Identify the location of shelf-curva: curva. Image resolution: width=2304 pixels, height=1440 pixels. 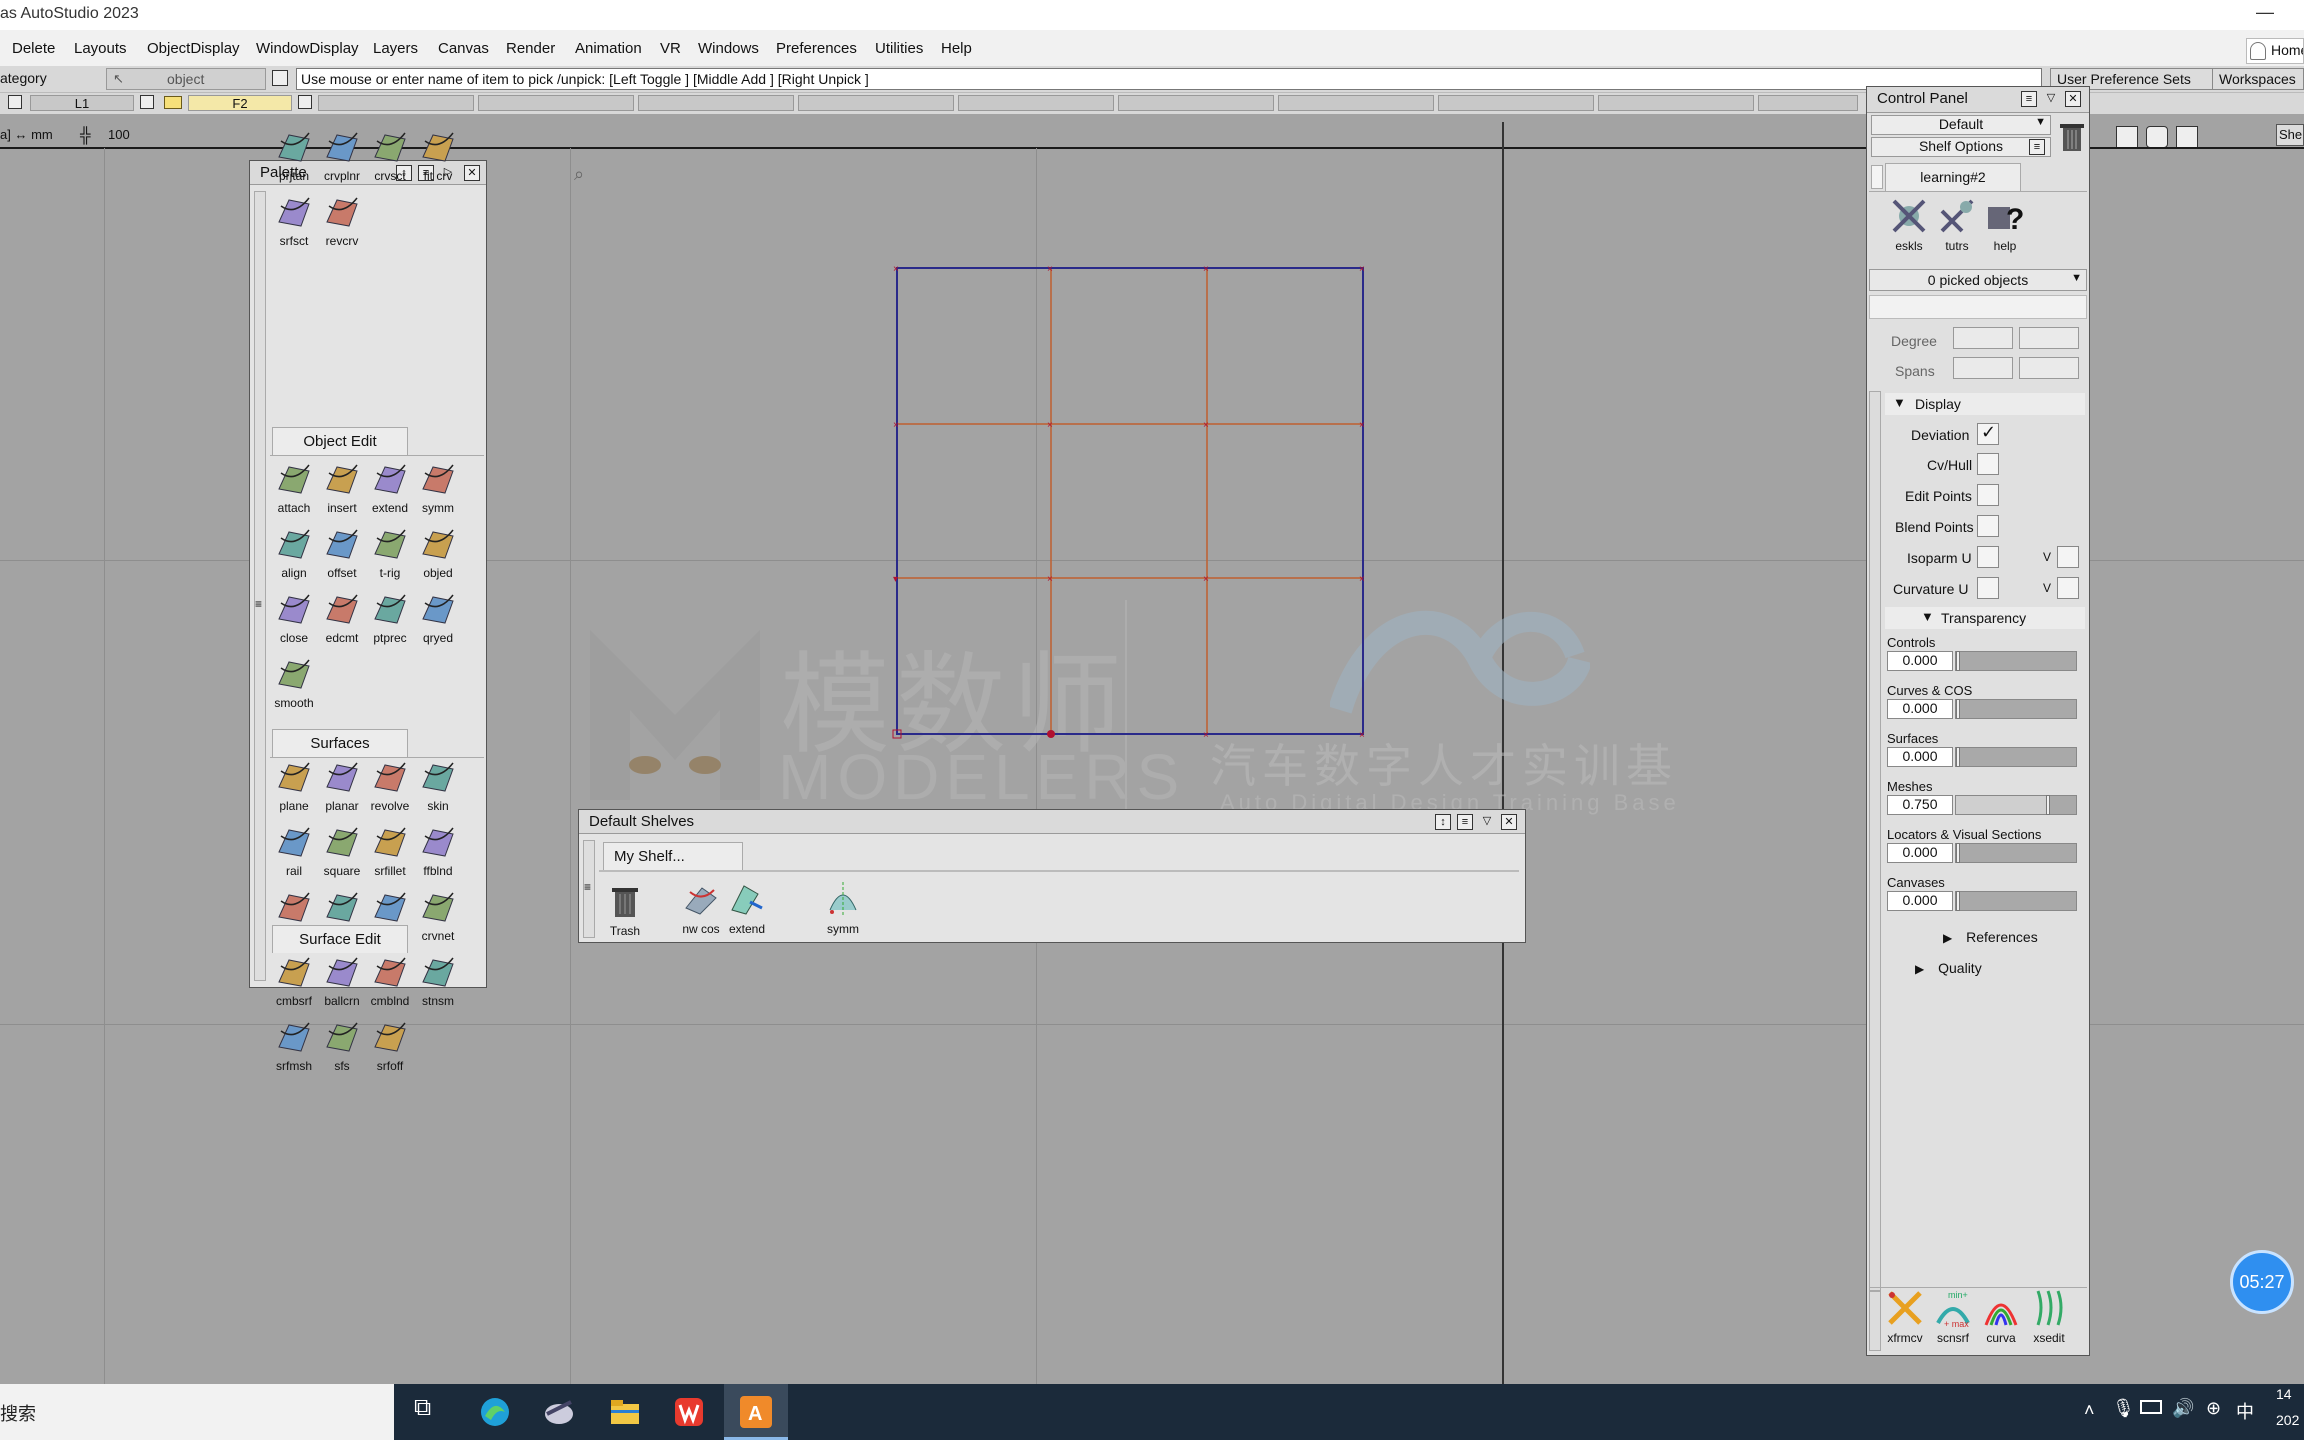
(2001, 1319).